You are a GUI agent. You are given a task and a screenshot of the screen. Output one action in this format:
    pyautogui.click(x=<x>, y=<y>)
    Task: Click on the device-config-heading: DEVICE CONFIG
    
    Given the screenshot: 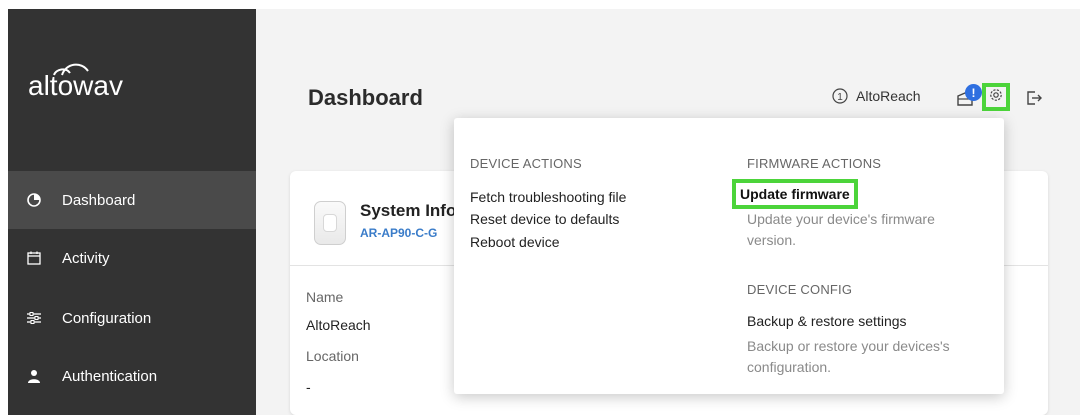 What is the action you would take?
    pyautogui.click(x=800, y=289)
    